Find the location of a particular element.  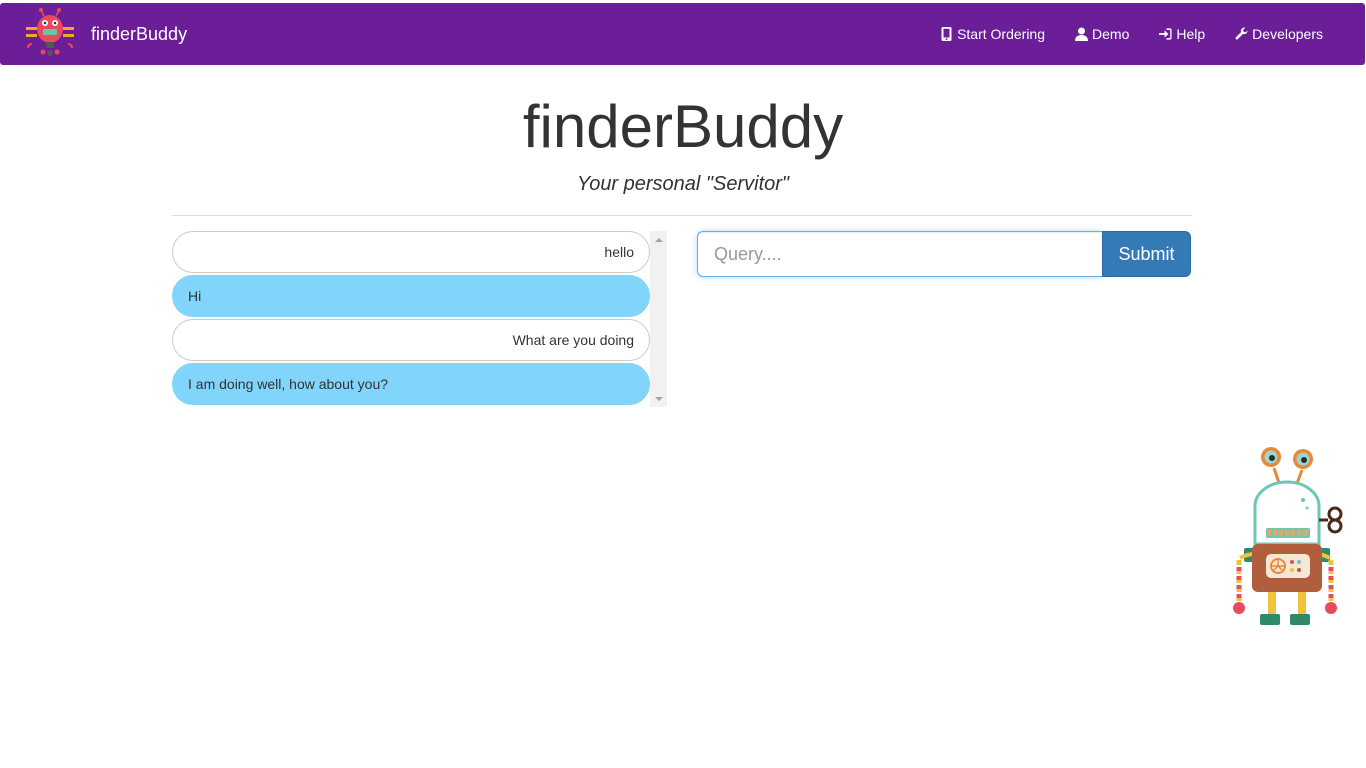

chat-message-user: What are you doing is located at coordinates (411, 340).